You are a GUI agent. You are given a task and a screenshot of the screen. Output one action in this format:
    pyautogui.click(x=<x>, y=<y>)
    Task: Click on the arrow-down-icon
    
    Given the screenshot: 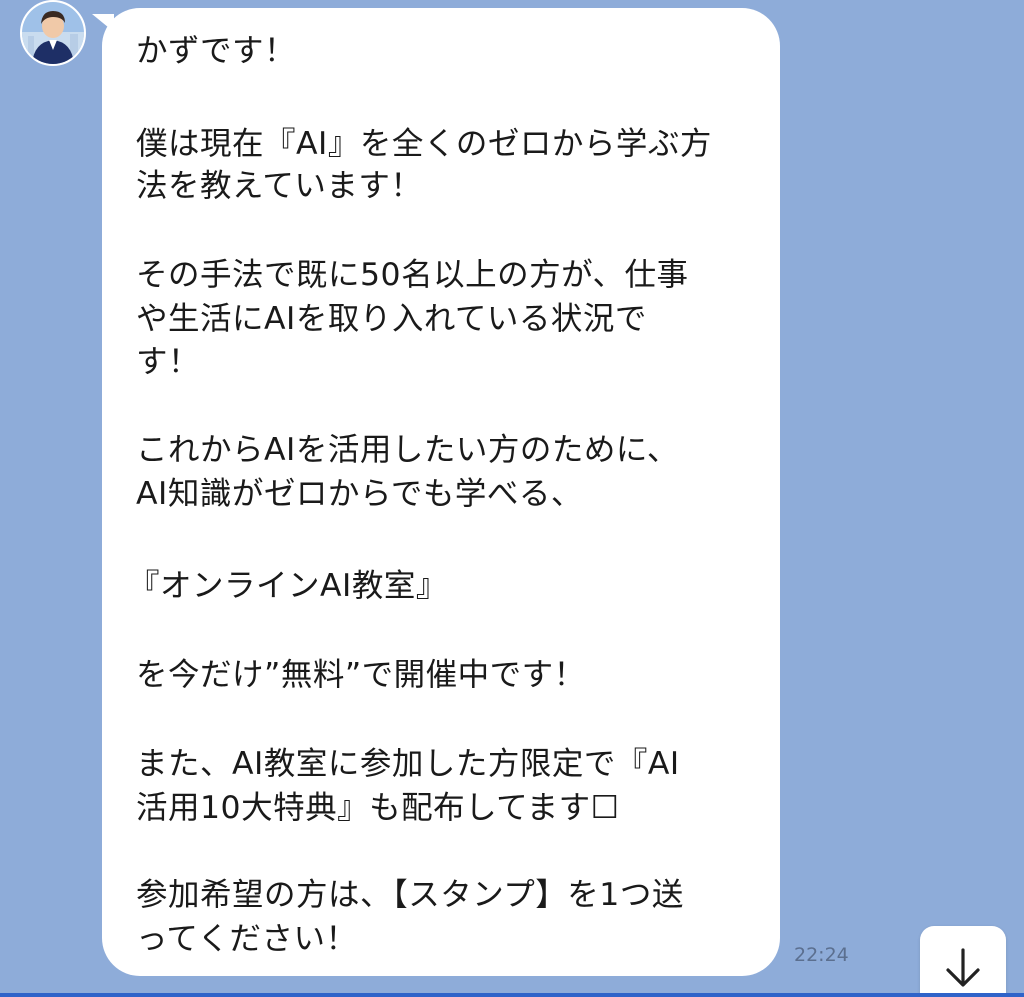 What is the action you would take?
    pyautogui.click(x=963, y=967)
    